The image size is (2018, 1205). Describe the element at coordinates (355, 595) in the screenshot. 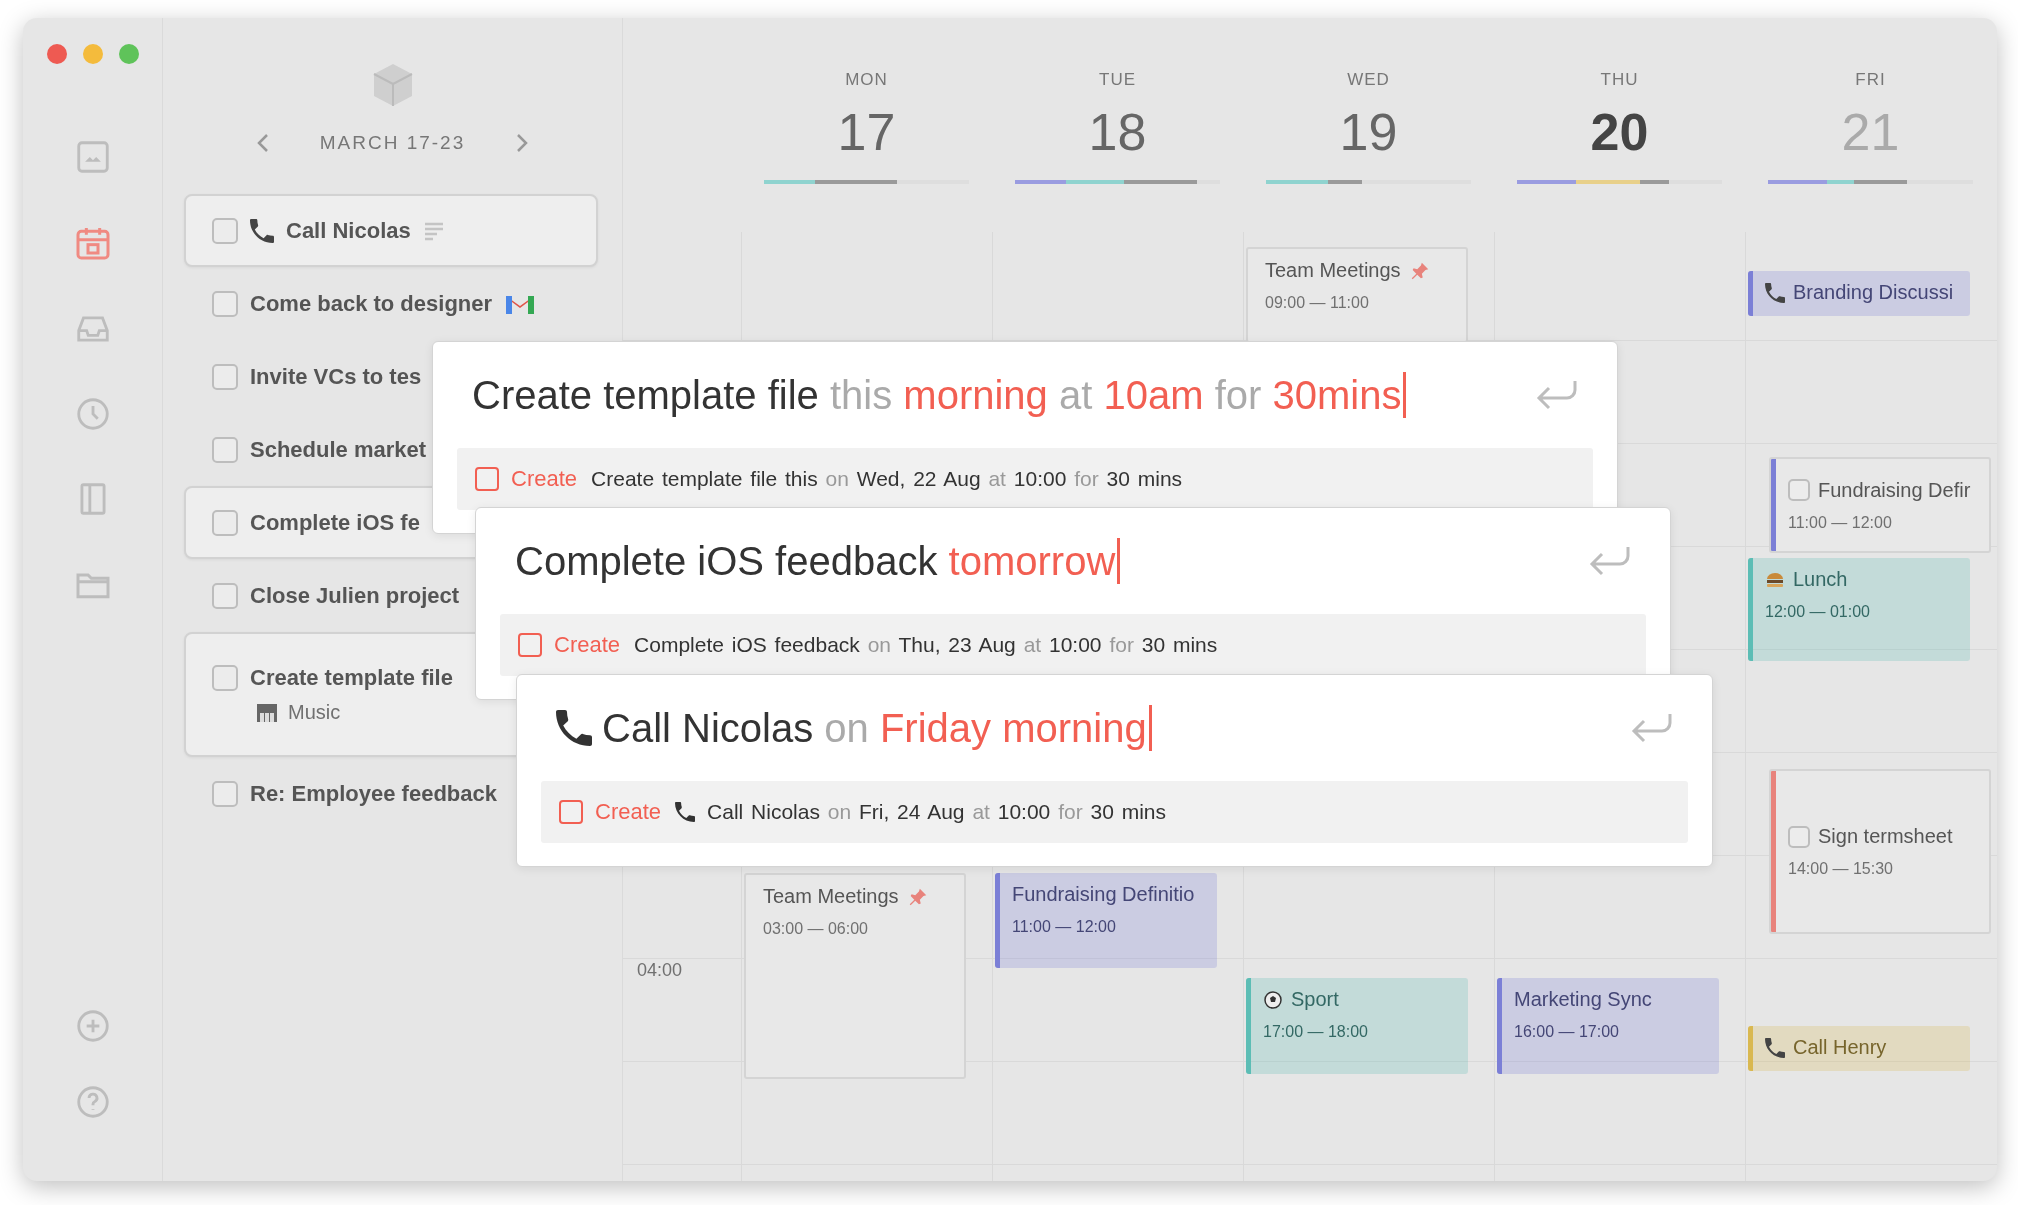

I see `task-title: Close Julien project` at that location.